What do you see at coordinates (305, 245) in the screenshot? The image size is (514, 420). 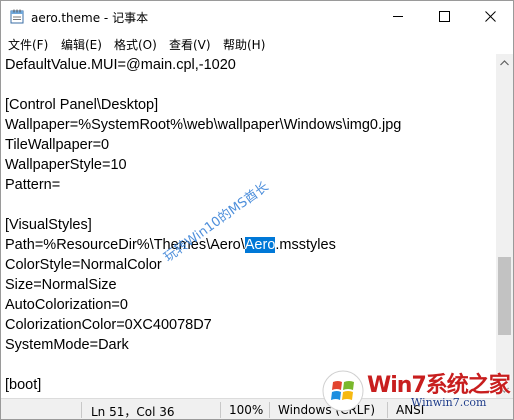 I see `text-after-selection: .msstyles` at bounding box center [305, 245].